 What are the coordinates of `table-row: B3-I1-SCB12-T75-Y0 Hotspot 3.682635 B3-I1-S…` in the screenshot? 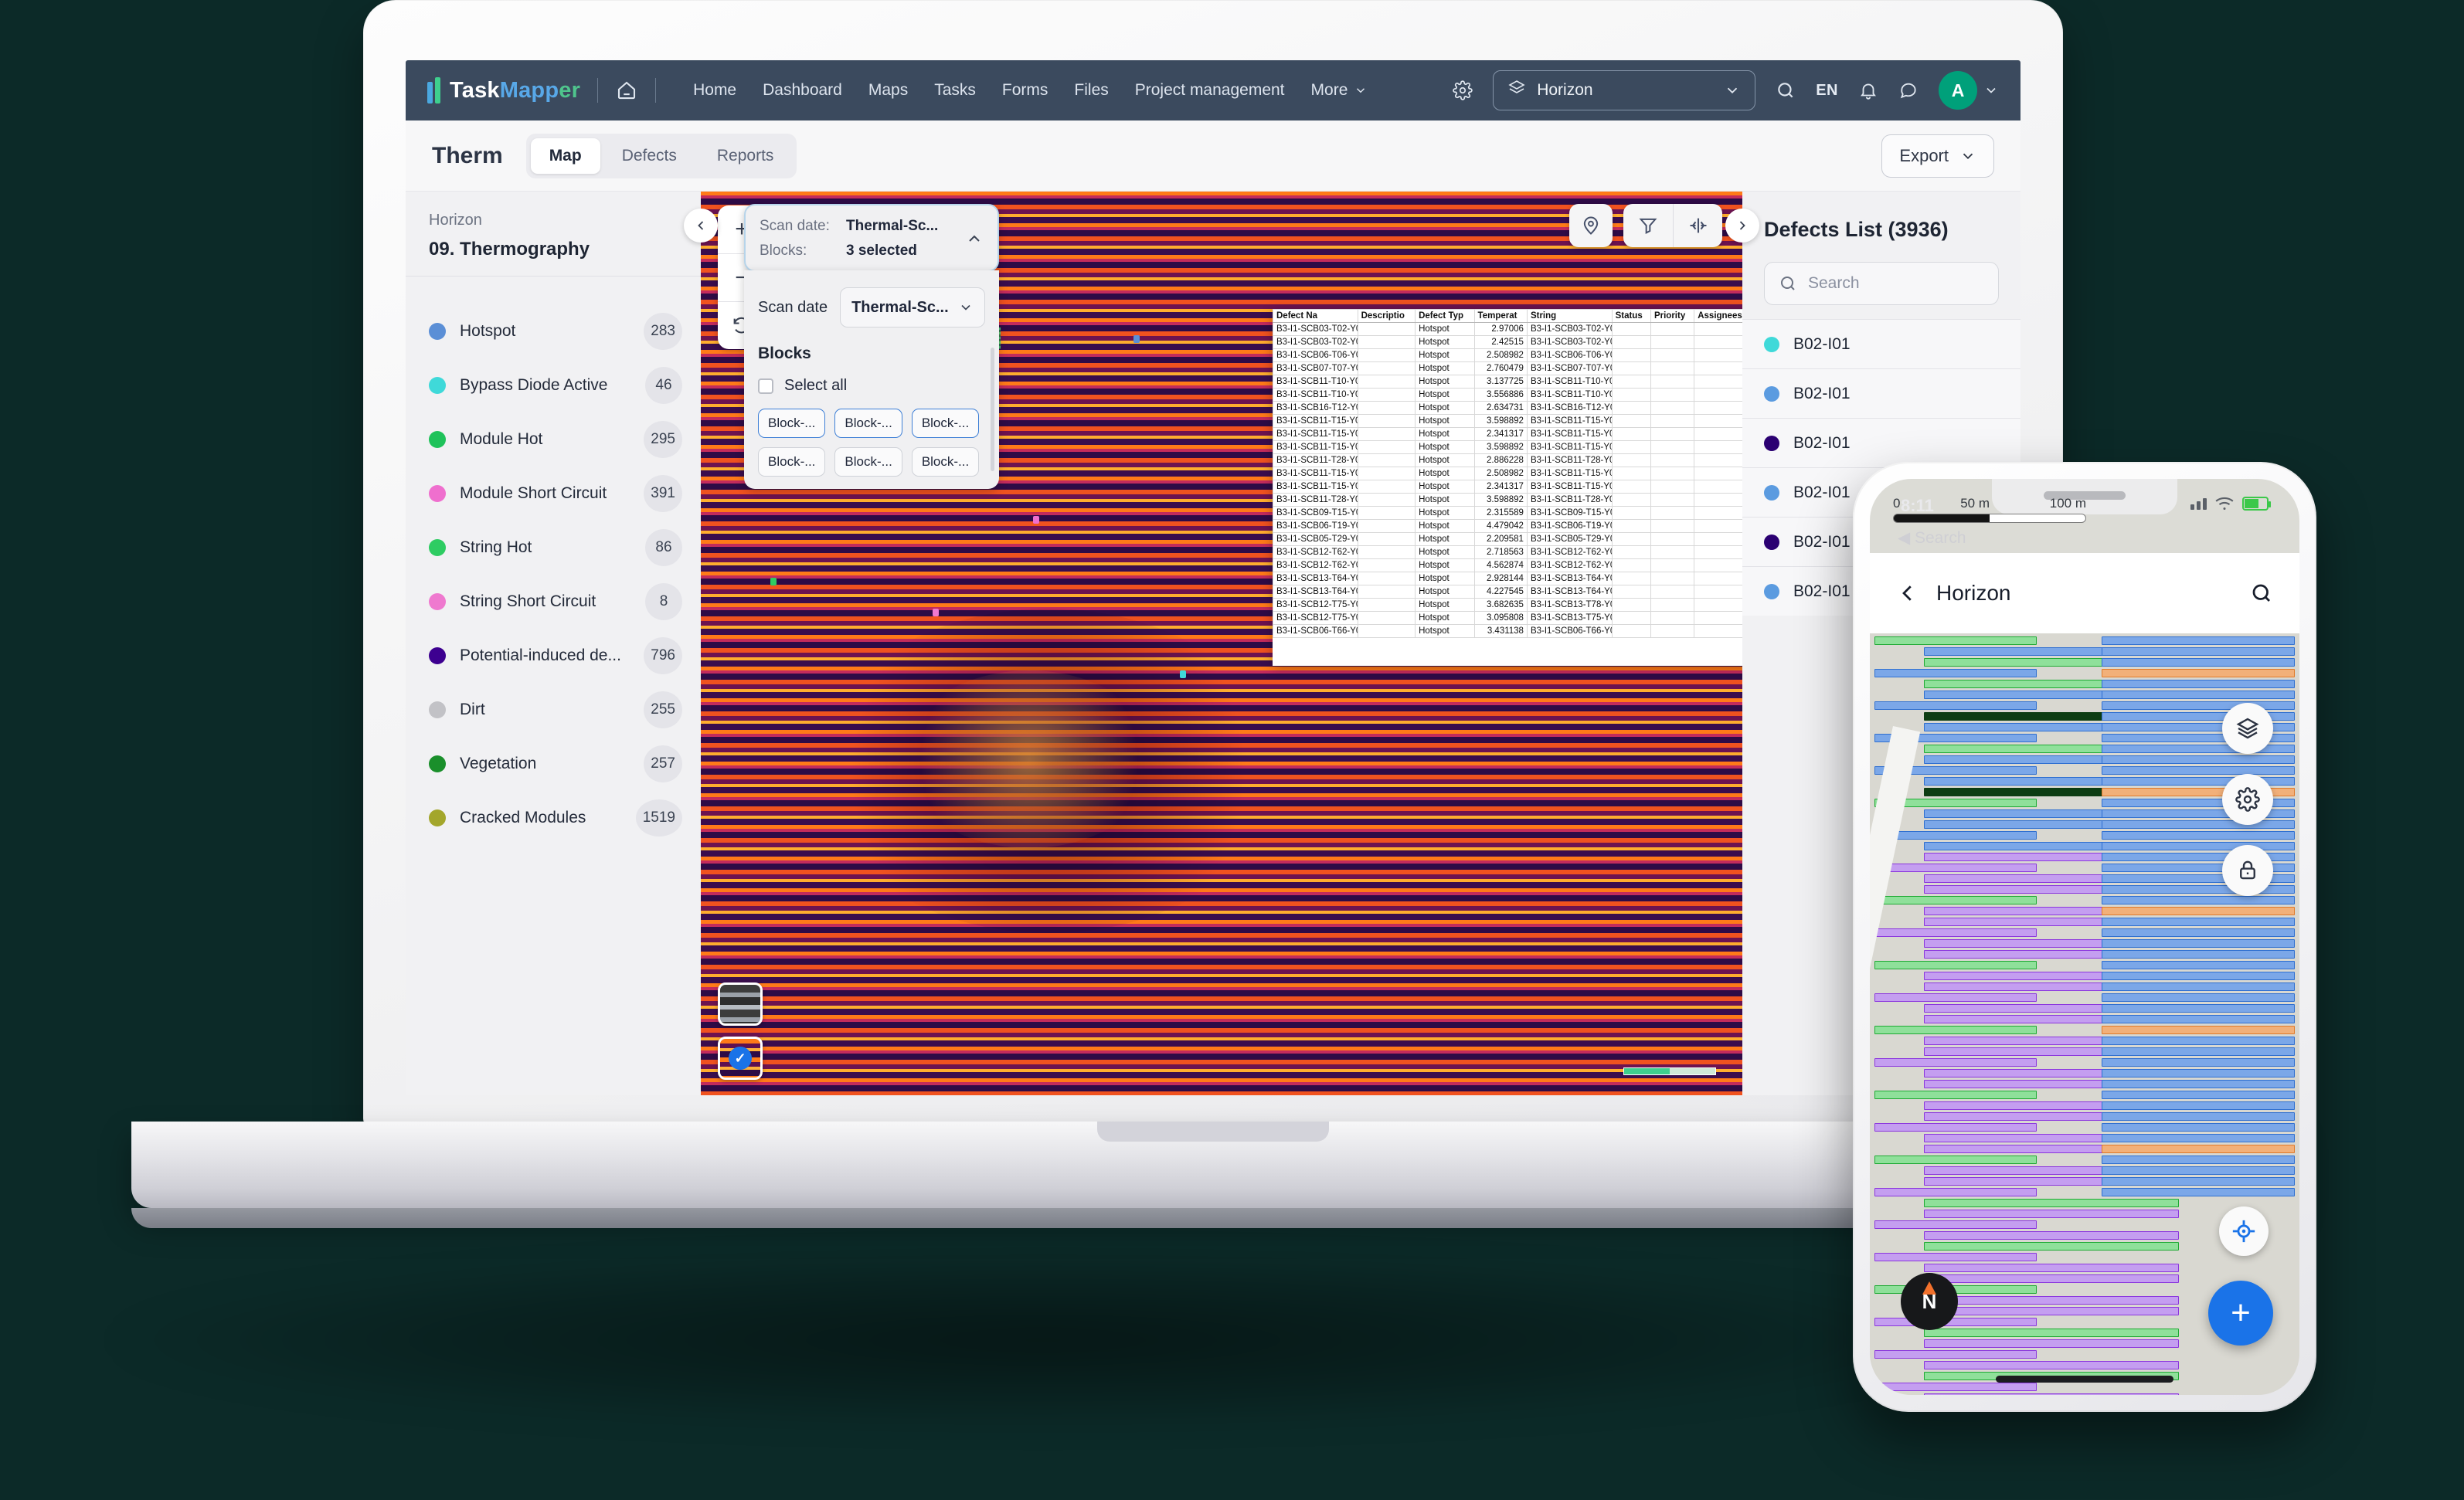 It's located at (1507, 605).